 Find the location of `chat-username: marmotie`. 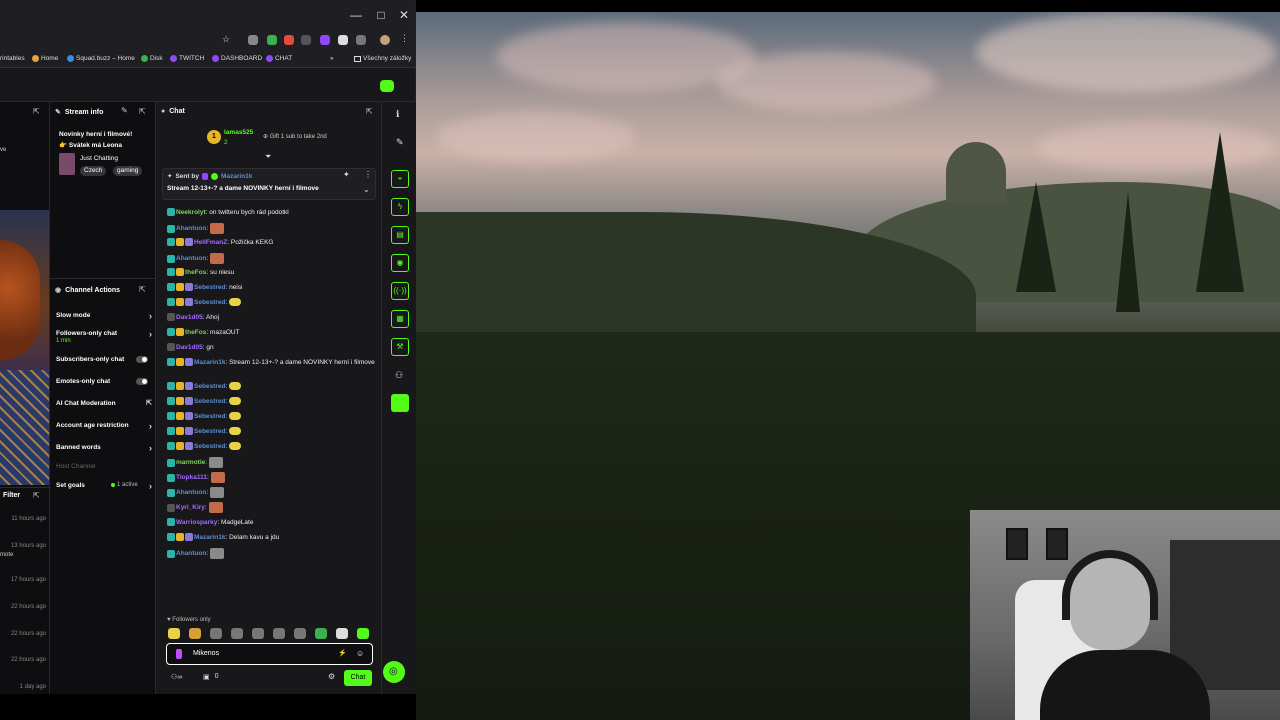

chat-username: marmotie is located at coordinates (190, 462).